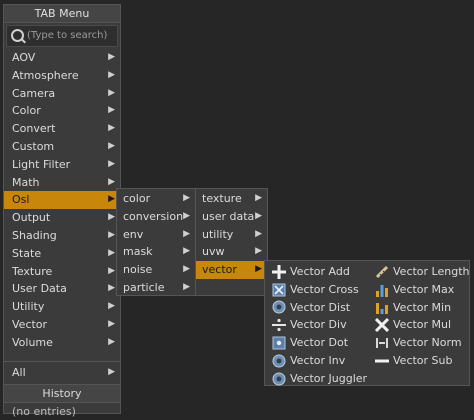 This screenshot has width=474, height=420. What do you see at coordinates (45, 75) in the screenshot?
I see `menu-item-label: Atmosphere` at bounding box center [45, 75].